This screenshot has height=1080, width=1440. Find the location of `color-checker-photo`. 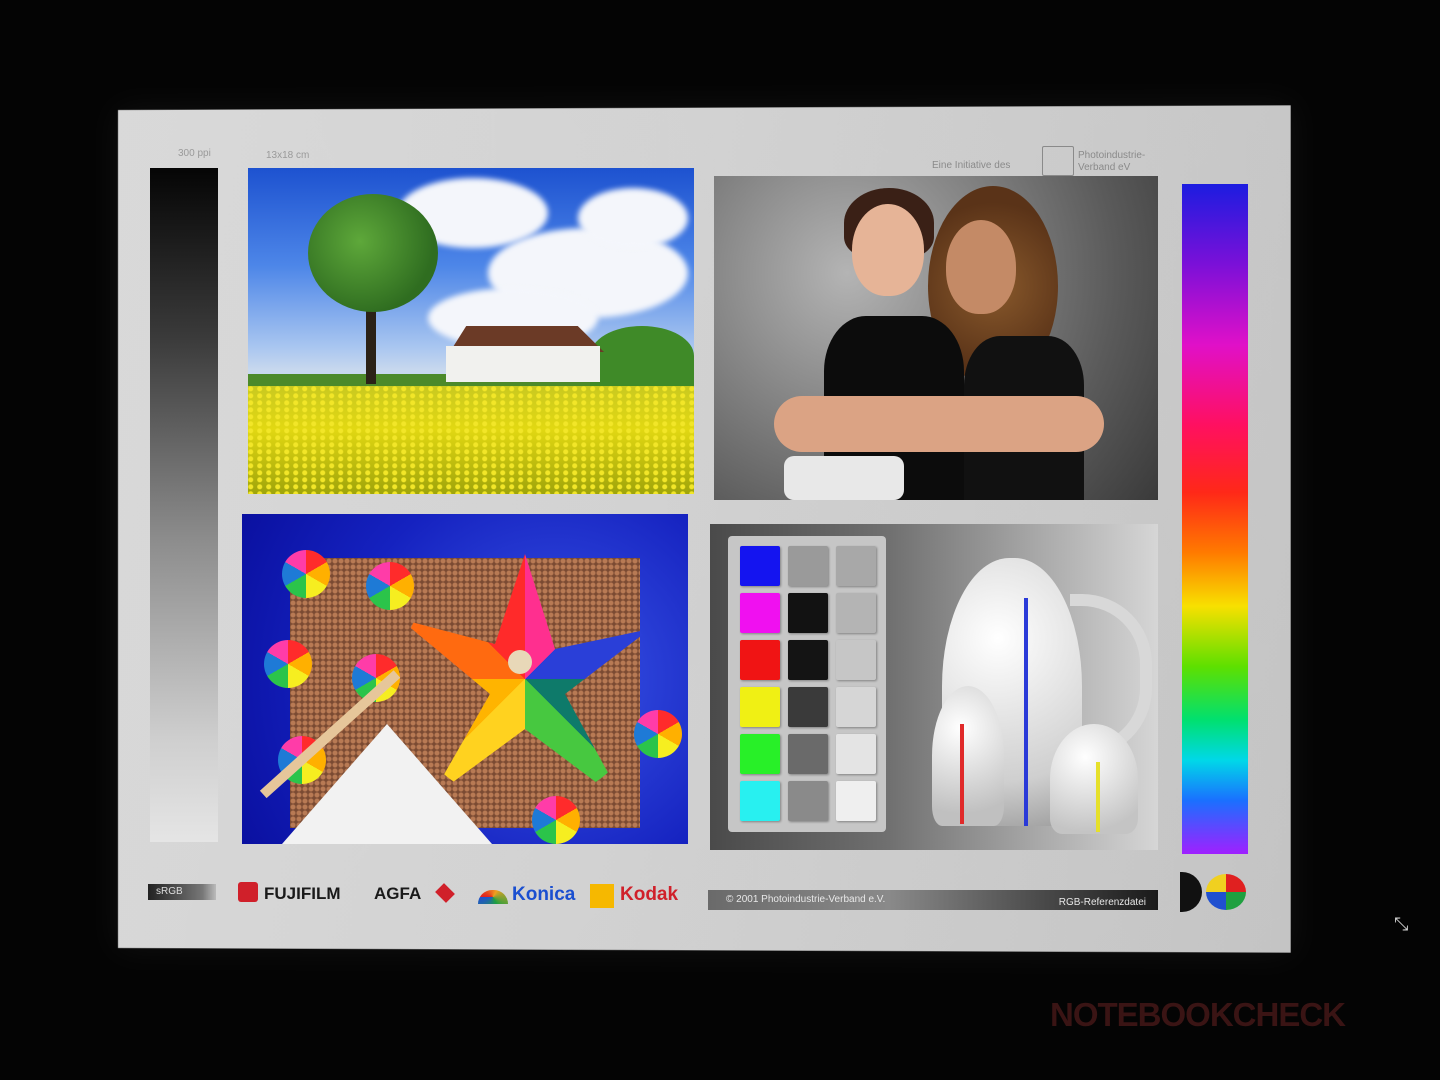

color-checker-photo is located at coordinates (934, 687).